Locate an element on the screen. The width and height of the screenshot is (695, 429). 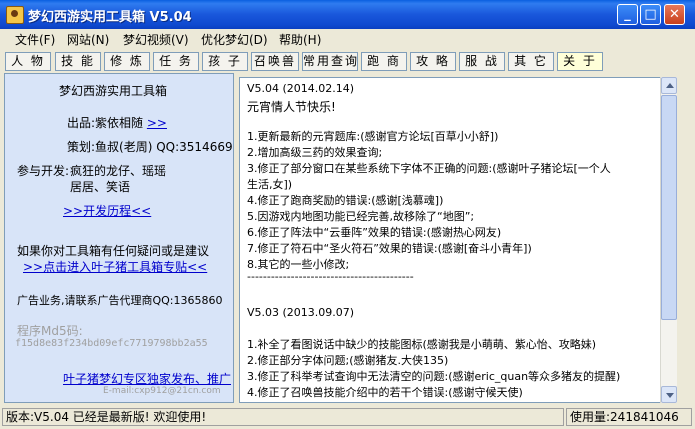
ad-text: 广告业务,请联系广告代理商QQ:1365860 is located at coordinates (120, 300).